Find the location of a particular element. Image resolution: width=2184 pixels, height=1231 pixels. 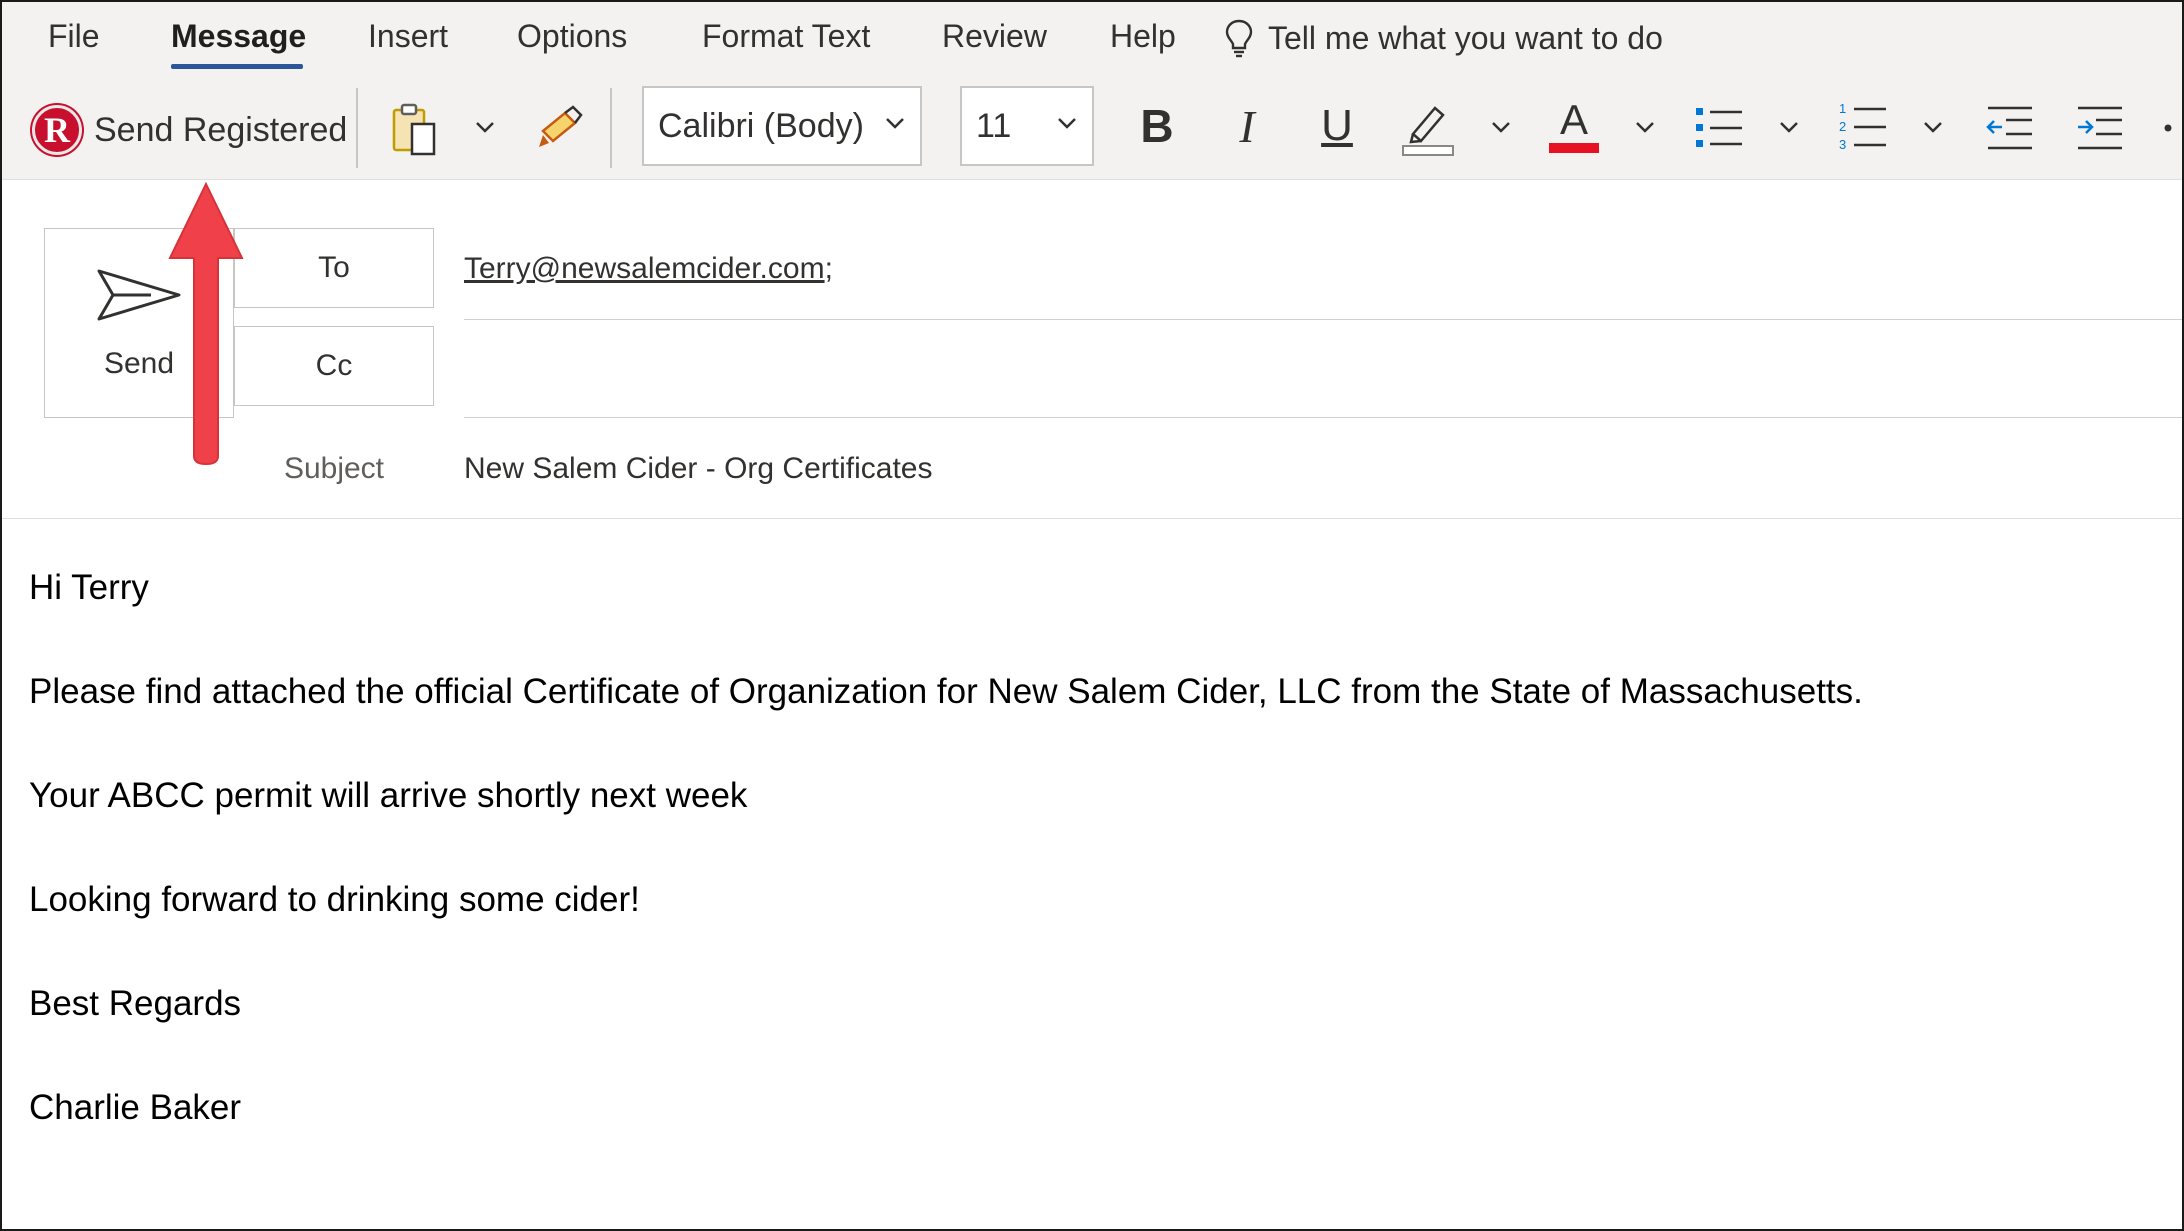

tab-review: Review is located at coordinates (994, 36).